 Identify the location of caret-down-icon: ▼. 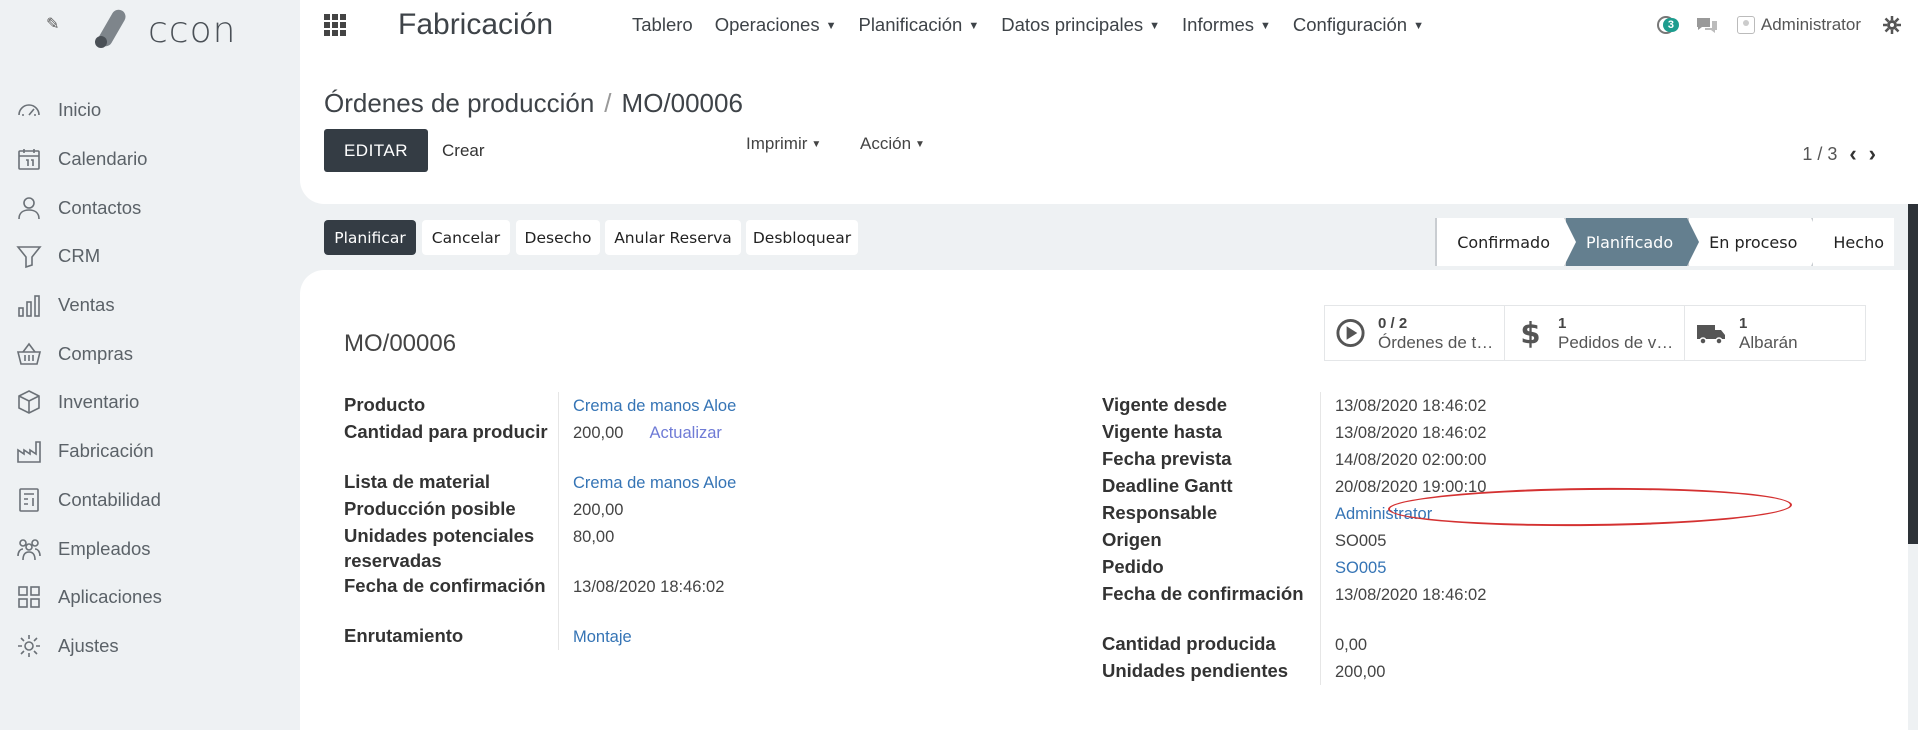
(1265, 26).